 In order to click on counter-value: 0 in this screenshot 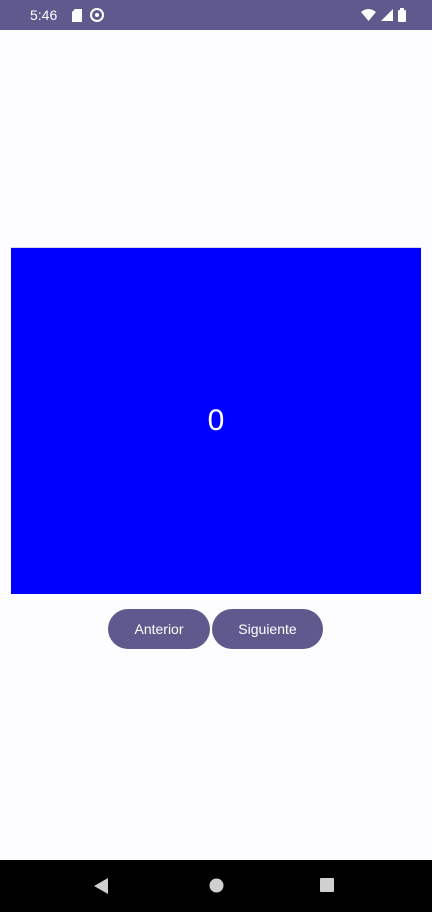, I will do `click(216, 420)`.